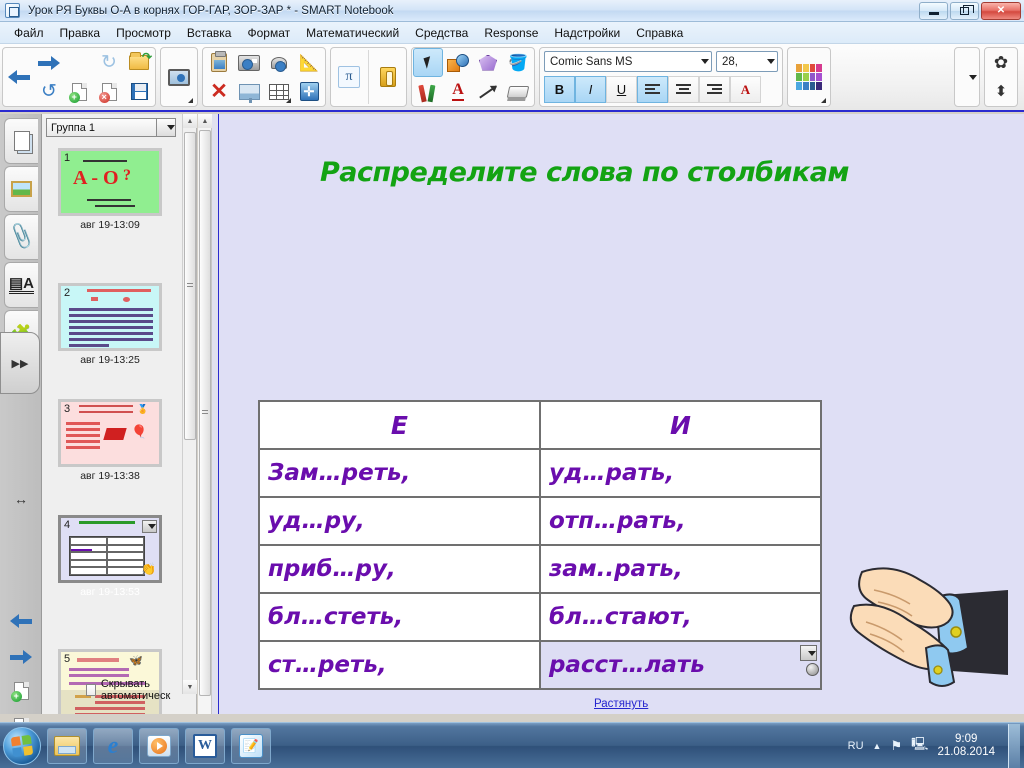 The height and width of the screenshot is (768, 1024). Describe the element at coordinates (809, 77) in the screenshot. I see `color-palette-button` at that location.